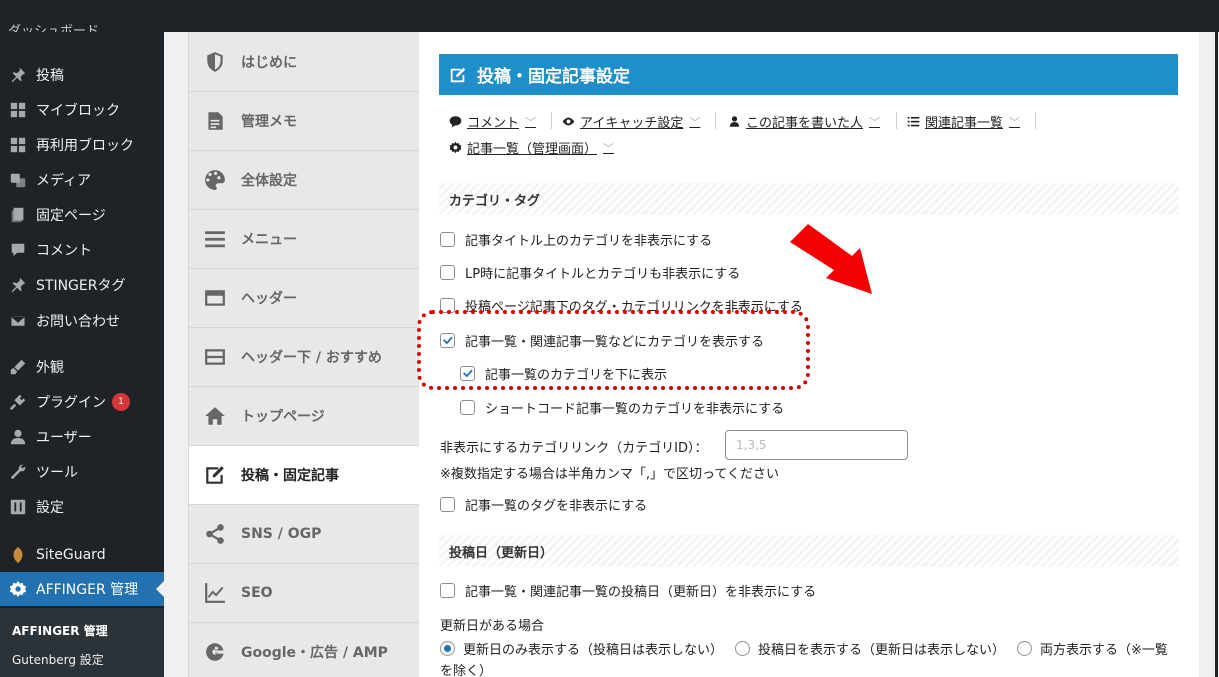 The width and height of the screenshot is (1219, 677). I want to click on gear-icon, so click(18, 589).